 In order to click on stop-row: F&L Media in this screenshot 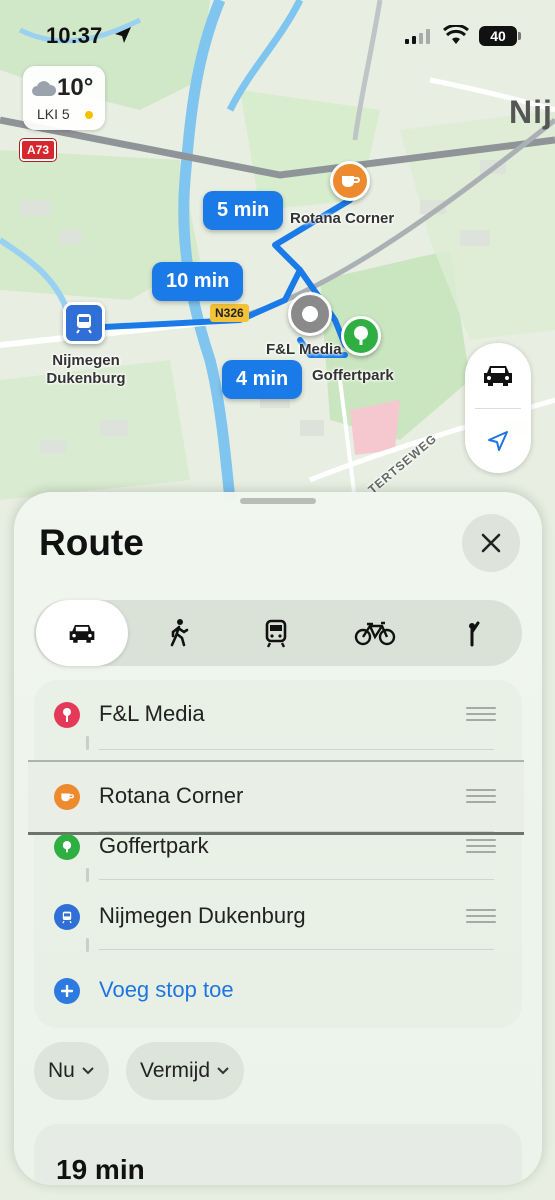, I will do `click(278, 715)`.